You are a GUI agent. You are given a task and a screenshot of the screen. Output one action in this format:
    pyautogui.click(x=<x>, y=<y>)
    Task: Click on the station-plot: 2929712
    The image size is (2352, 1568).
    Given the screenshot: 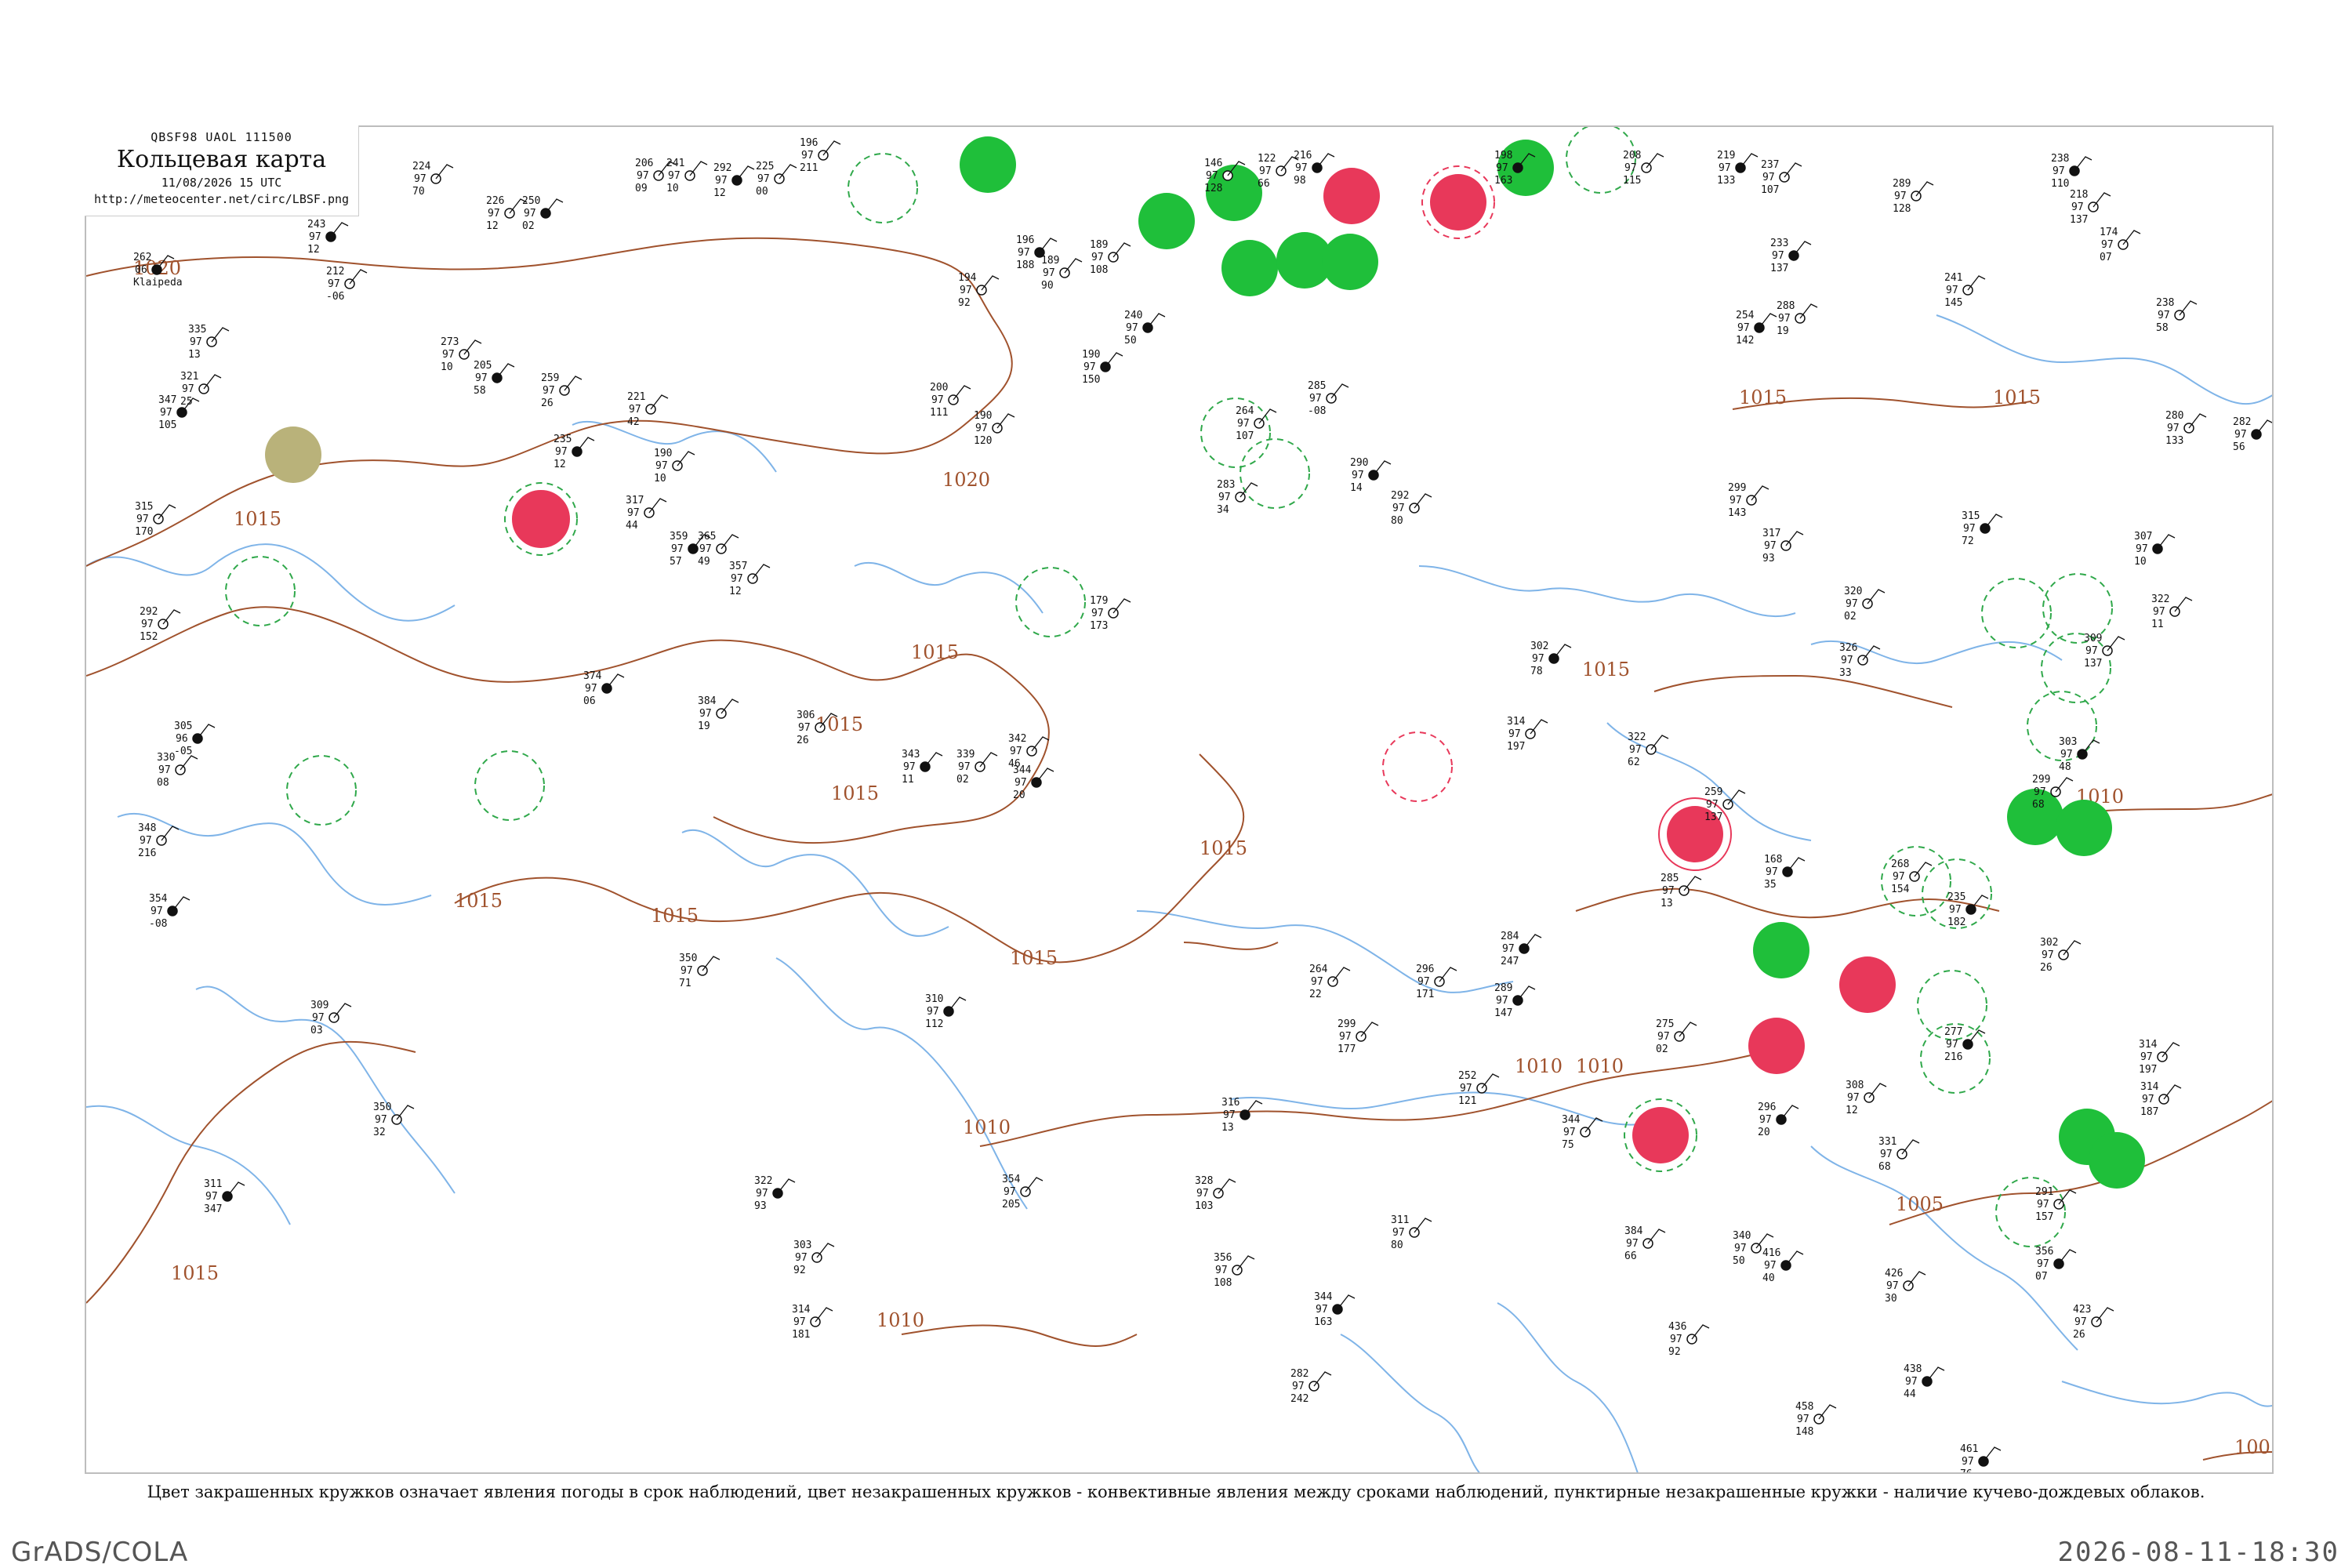 What is the action you would take?
    pyautogui.click(x=734, y=180)
    